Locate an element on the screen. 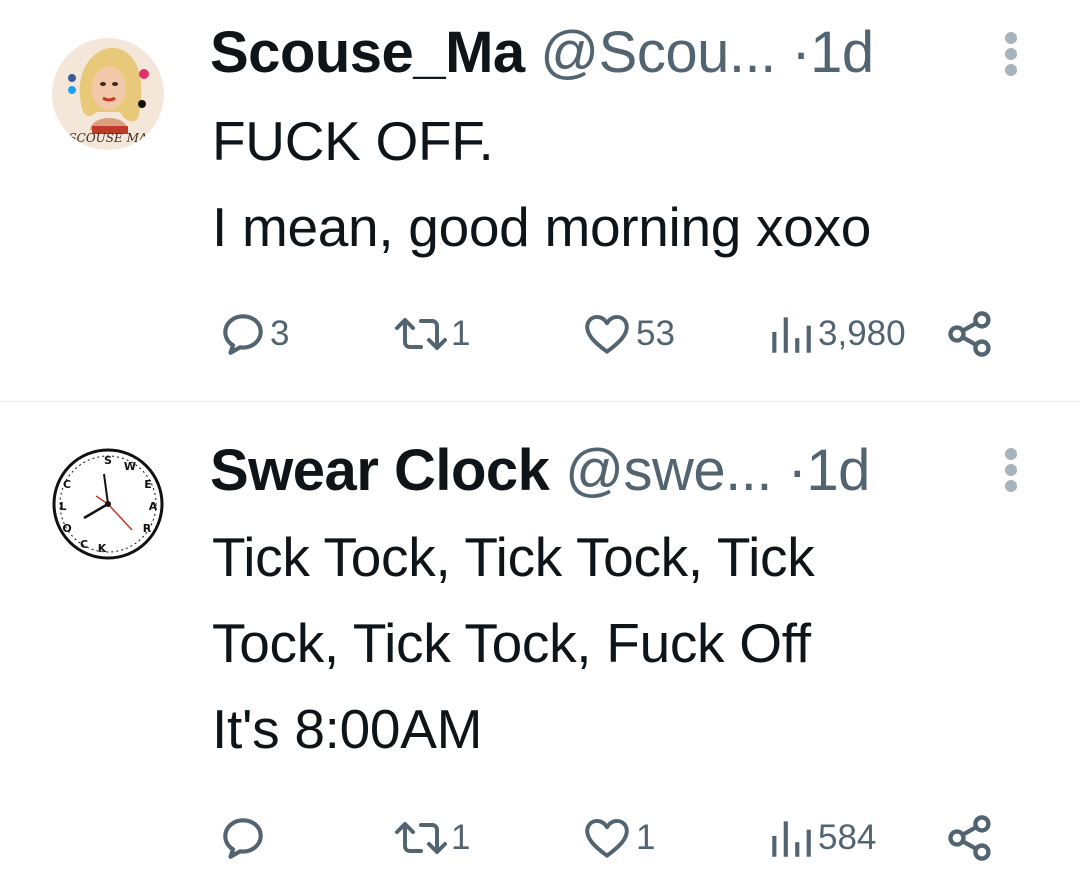  like-button: 53 is located at coordinates (627, 334).